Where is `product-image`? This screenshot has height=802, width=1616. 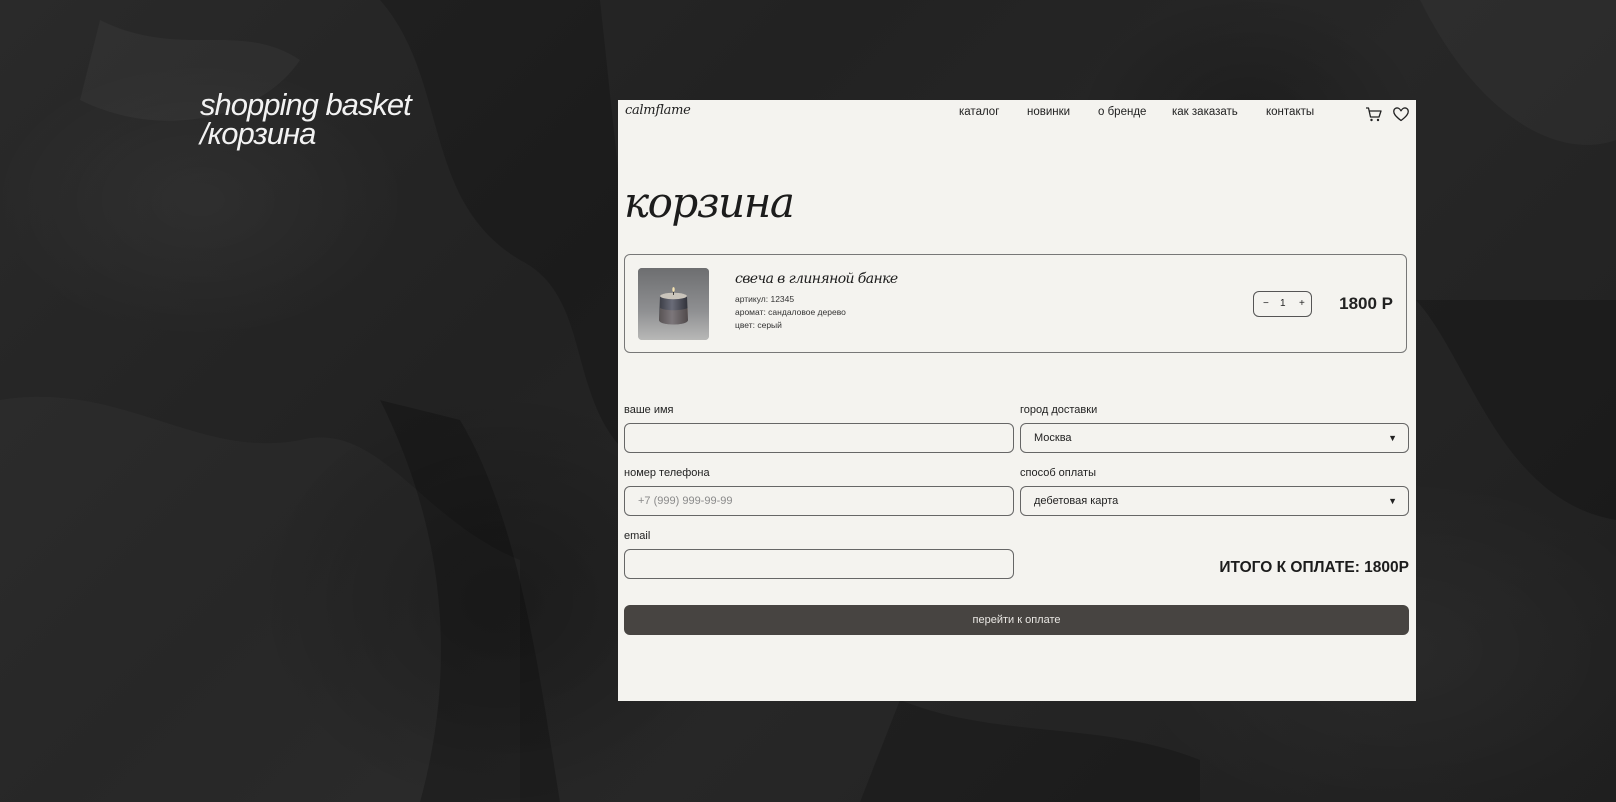 product-image is located at coordinates (673, 304).